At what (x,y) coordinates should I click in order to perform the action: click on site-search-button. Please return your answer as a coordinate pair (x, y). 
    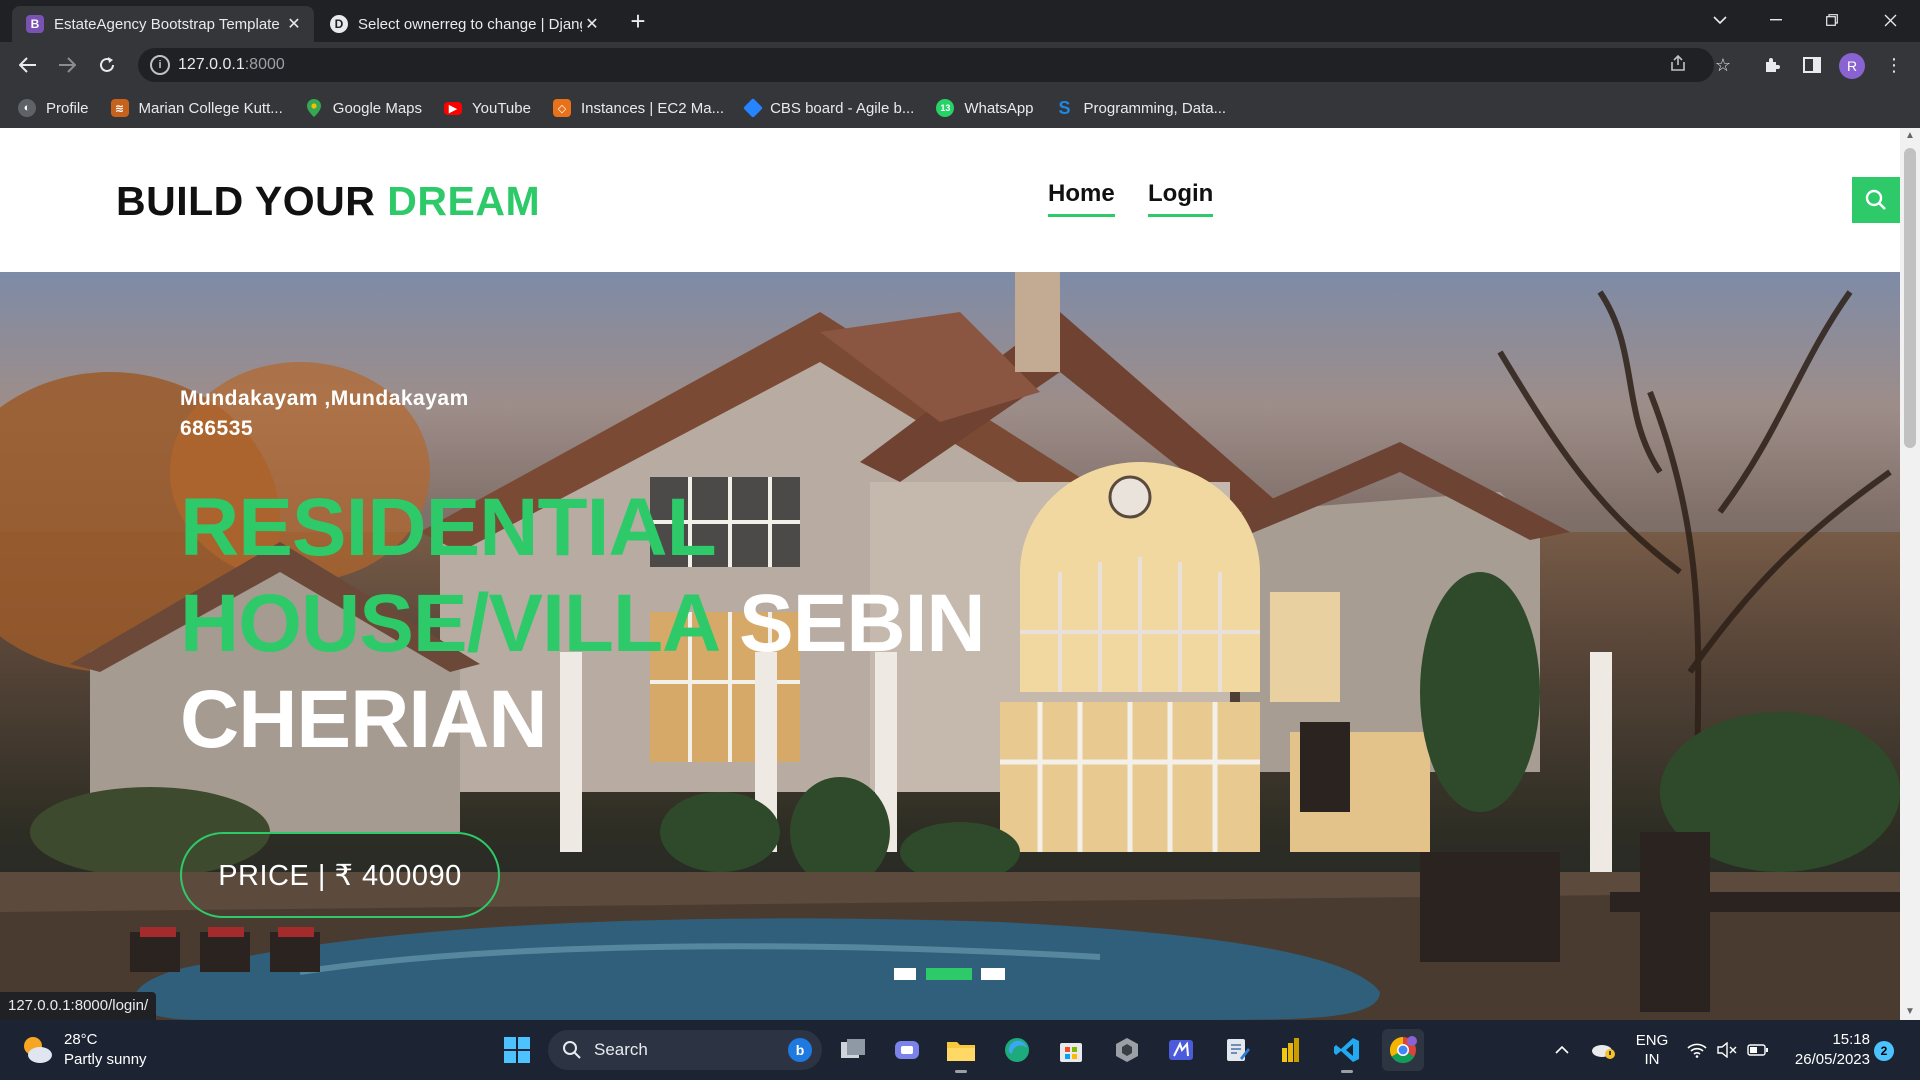
    Looking at the image, I should click on (1876, 200).